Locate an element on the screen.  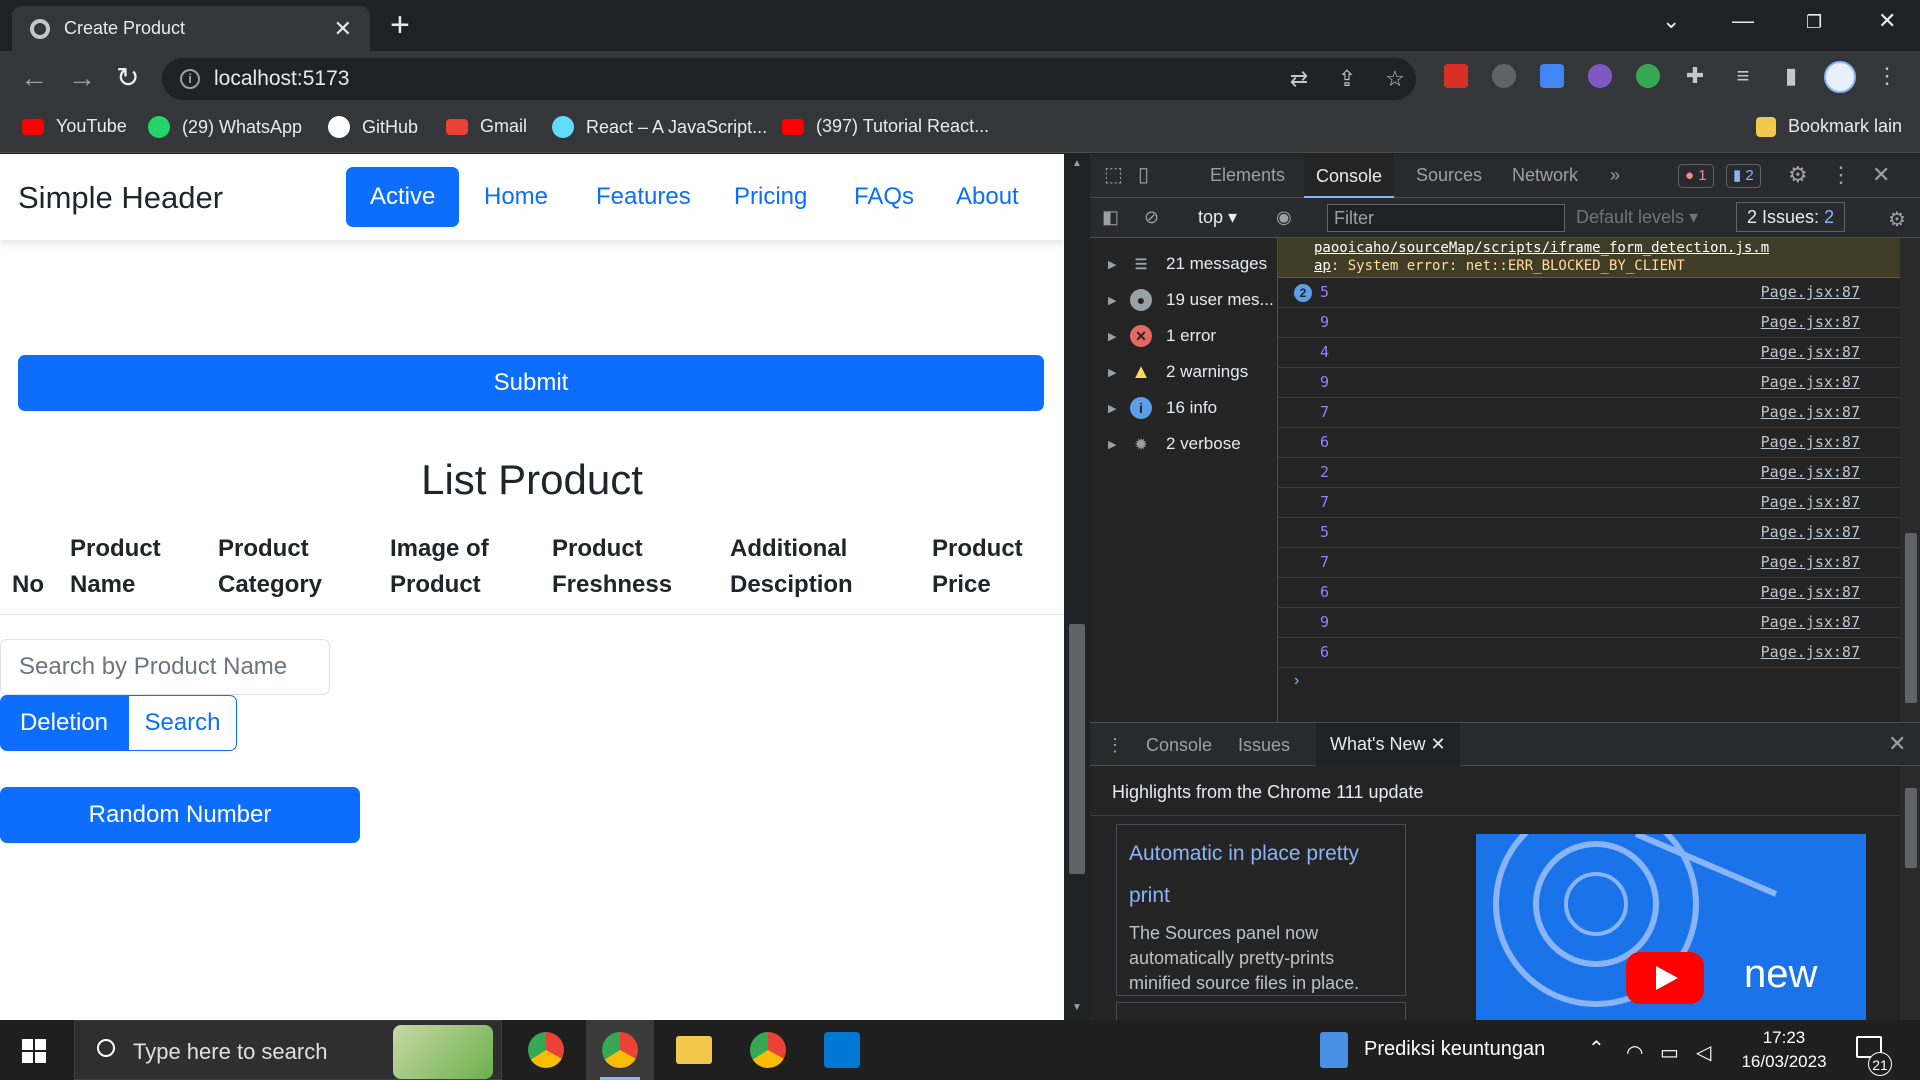
more-tabs-icon: » is located at coordinates (1615, 175).